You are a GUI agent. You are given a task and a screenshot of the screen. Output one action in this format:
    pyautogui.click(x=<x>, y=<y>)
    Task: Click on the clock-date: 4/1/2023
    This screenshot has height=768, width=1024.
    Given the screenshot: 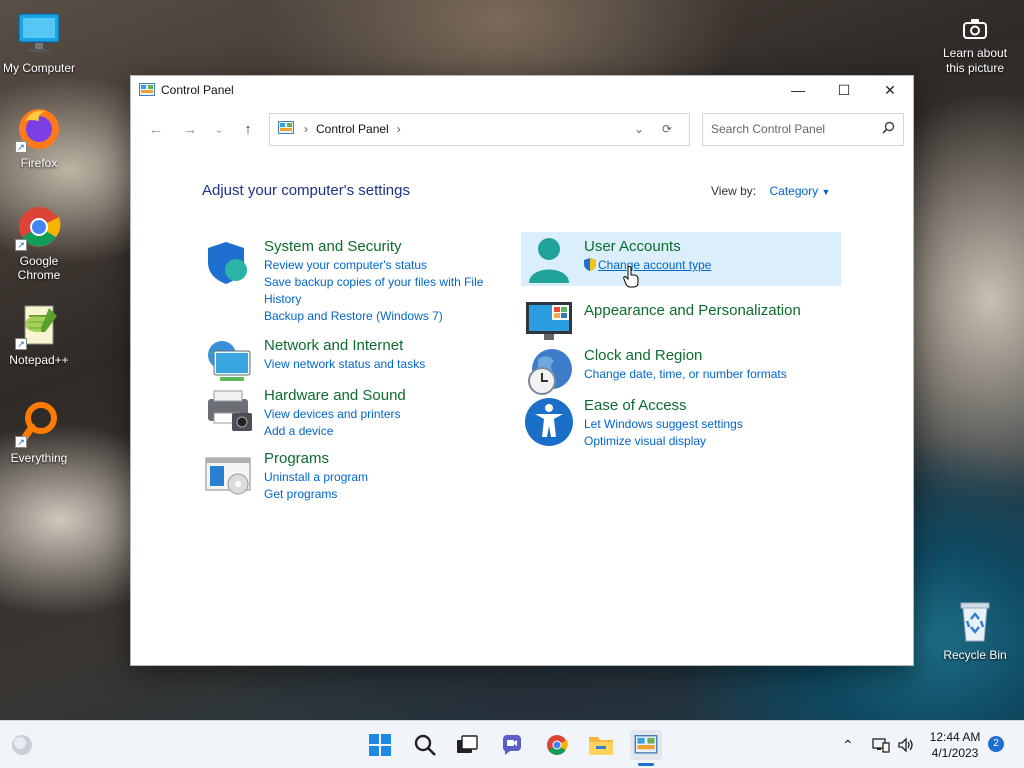 What is the action you would take?
    pyautogui.click(x=955, y=753)
    